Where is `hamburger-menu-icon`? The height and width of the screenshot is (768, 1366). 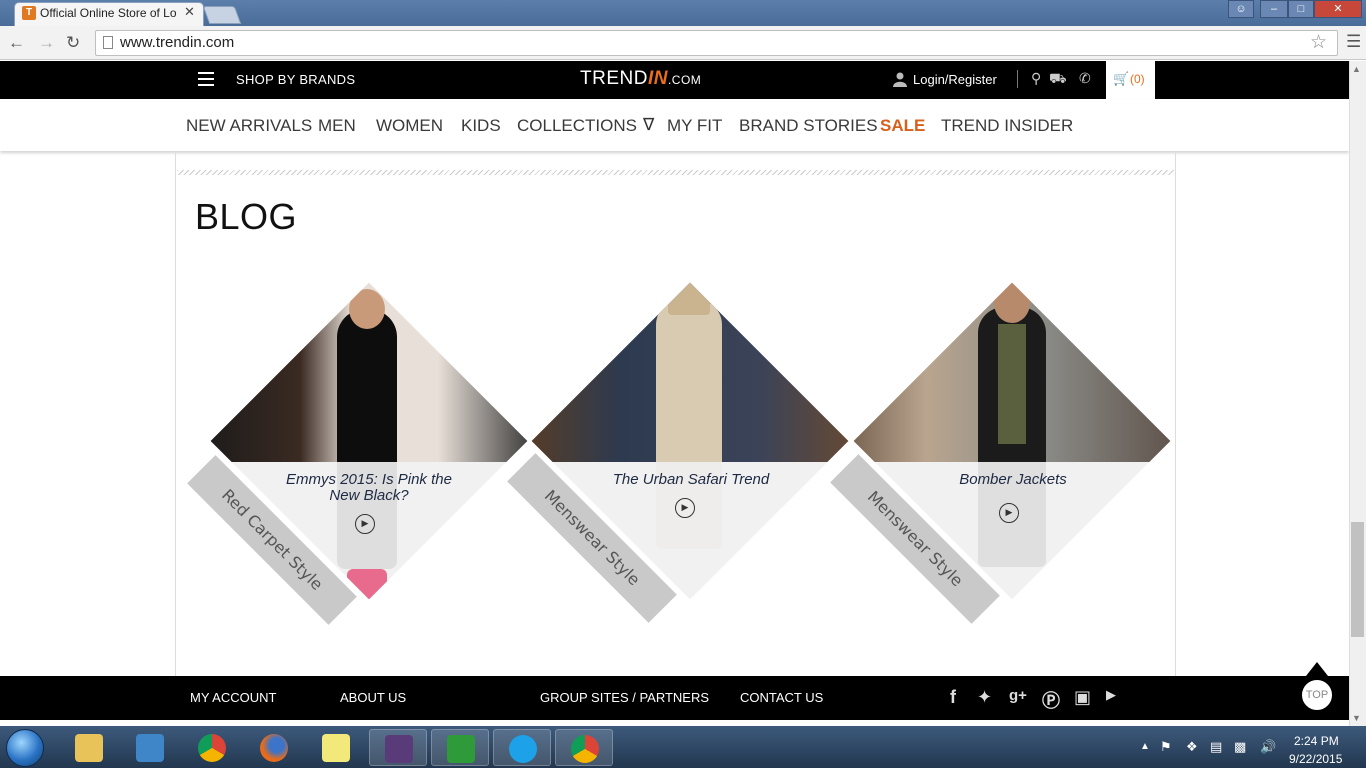
hamburger-menu-icon is located at coordinates (206, 79).